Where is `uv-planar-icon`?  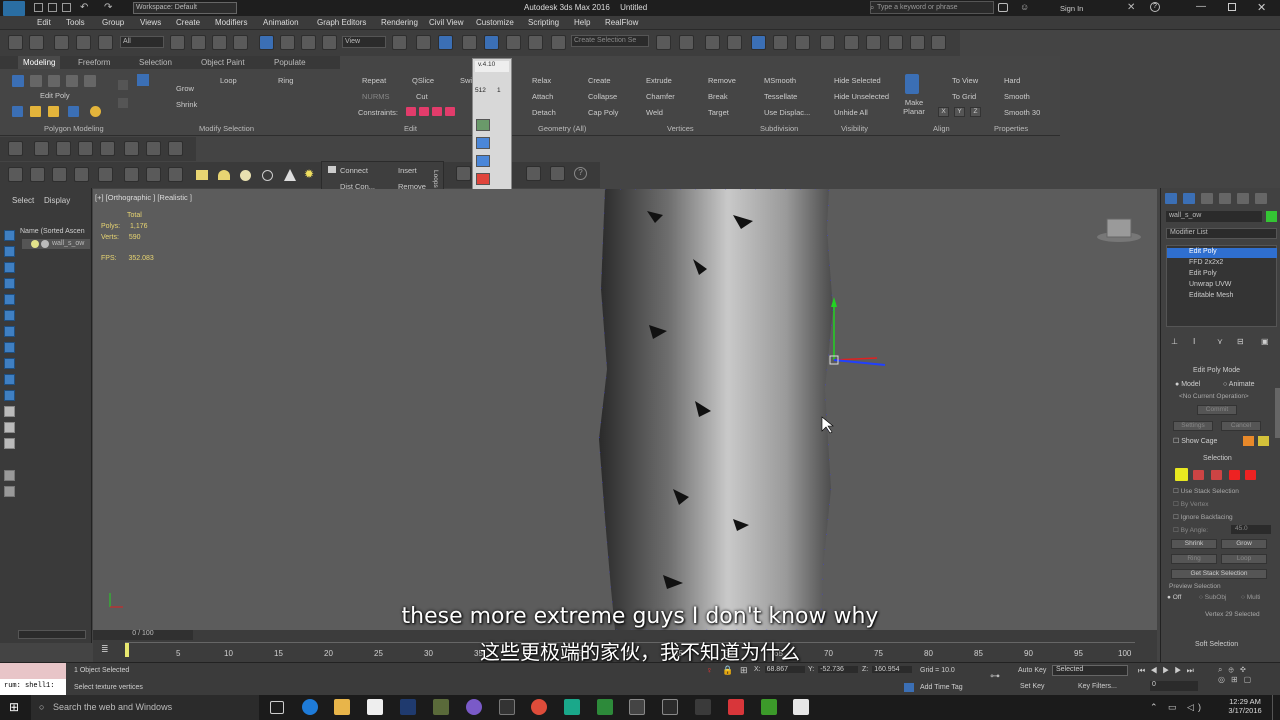 uv-planar-icon is located at coordinates (483, 143).